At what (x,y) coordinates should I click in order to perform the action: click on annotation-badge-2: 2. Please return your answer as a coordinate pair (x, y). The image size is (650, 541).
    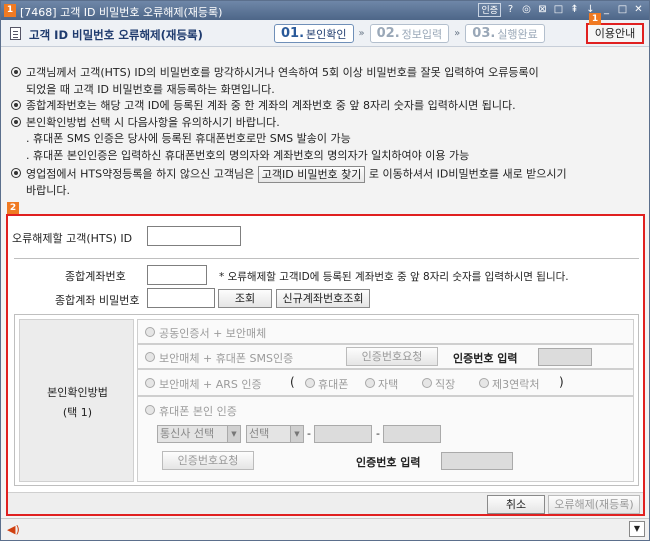
    Looking at the image, I should click on (13, 208).